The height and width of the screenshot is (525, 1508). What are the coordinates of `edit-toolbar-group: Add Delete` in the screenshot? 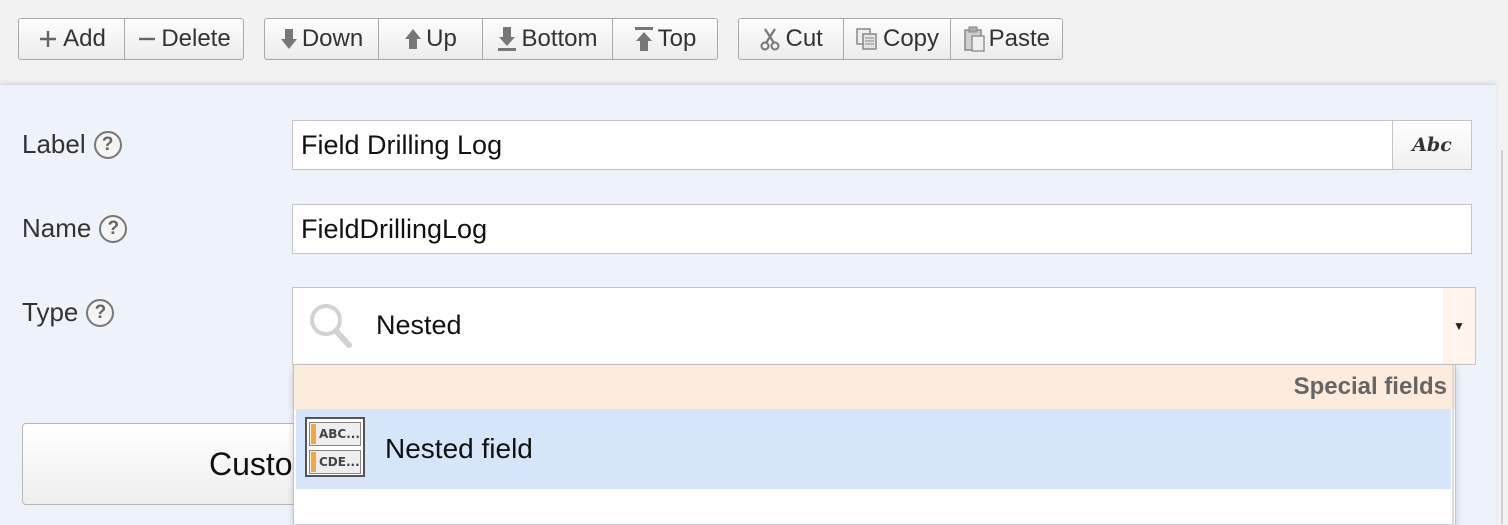 It's located at (131, 39).